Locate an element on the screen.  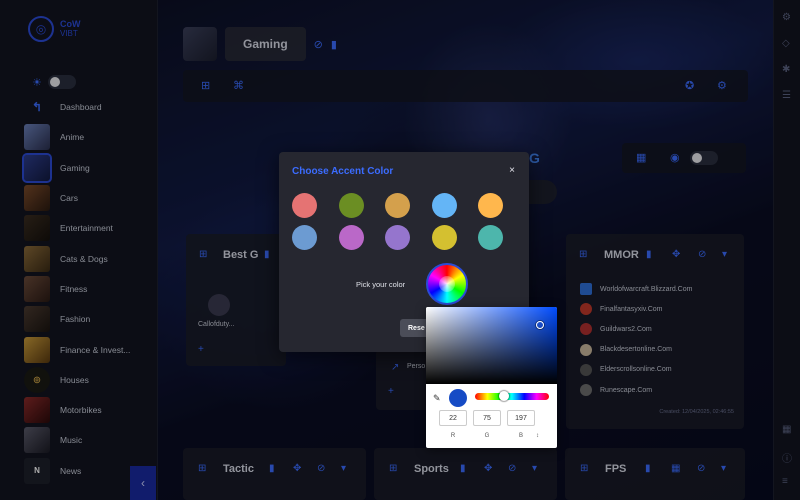
rgb-labels: R G B is located at coordinates (487, 436).